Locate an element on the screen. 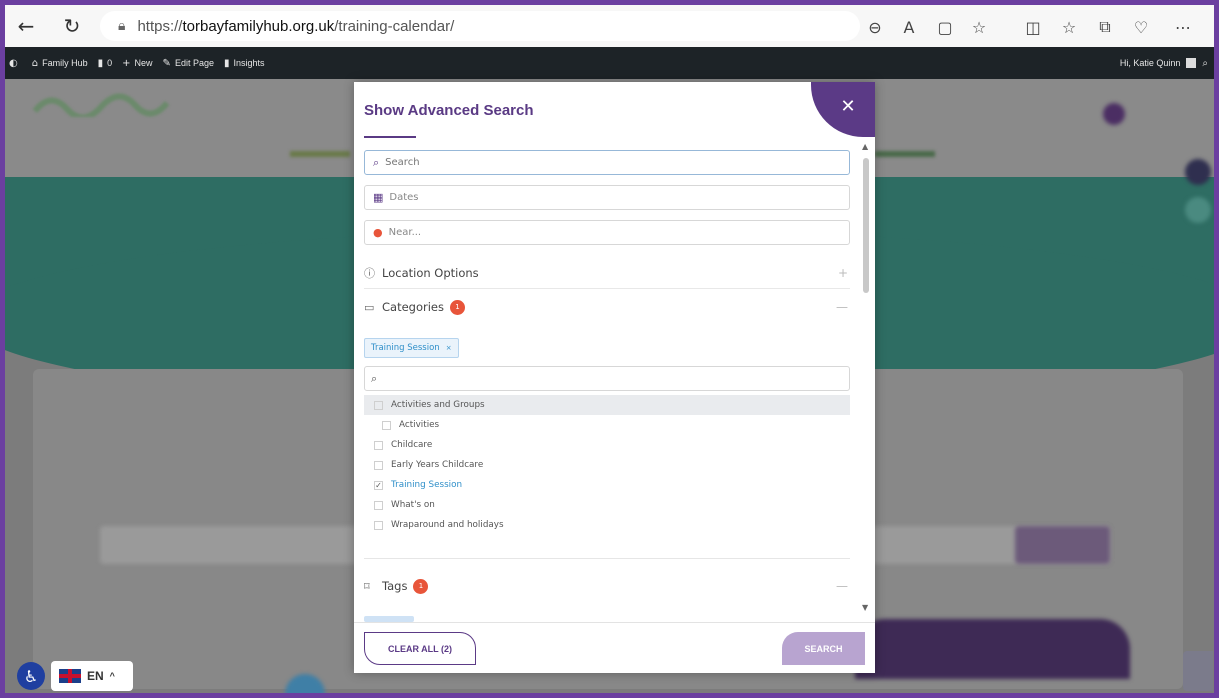 The image size is (1219, 698). expand-plus-icon: + is located at coordinates (843, 273).